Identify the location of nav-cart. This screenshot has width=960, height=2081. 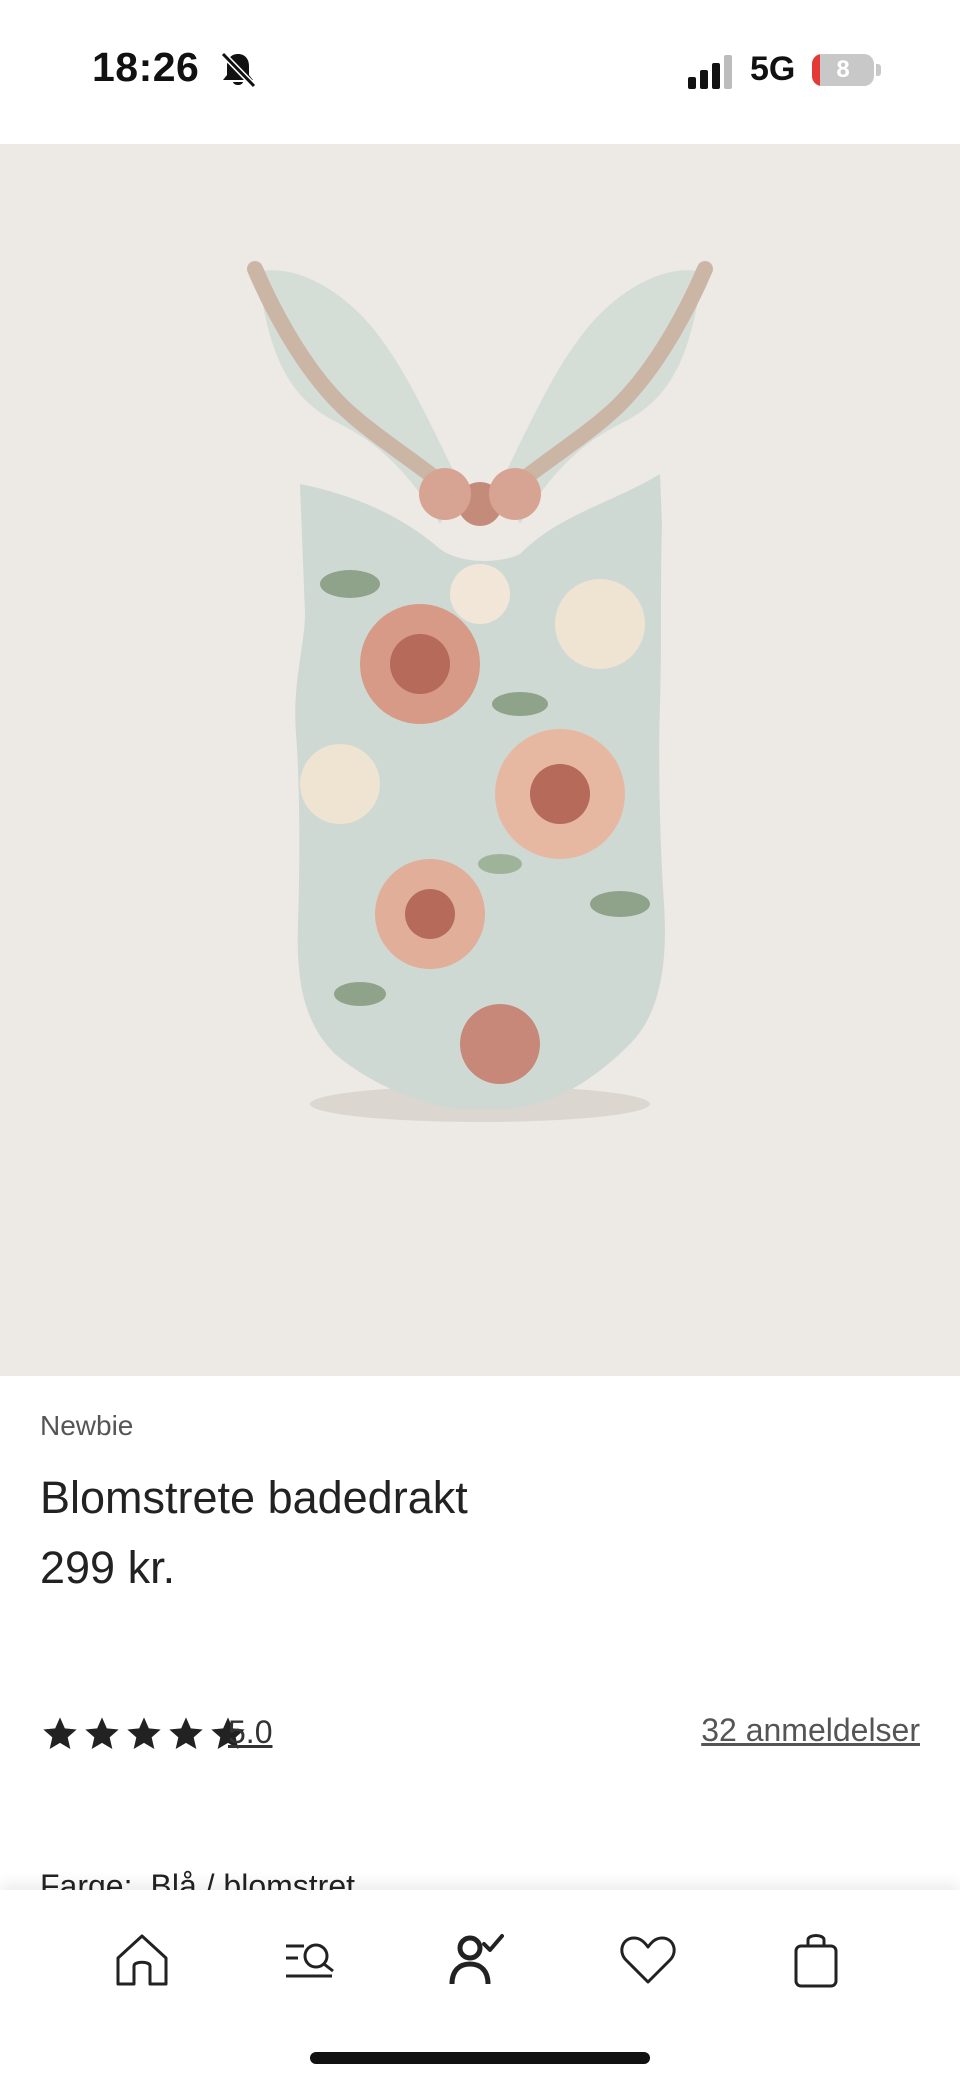
(816, 1960).